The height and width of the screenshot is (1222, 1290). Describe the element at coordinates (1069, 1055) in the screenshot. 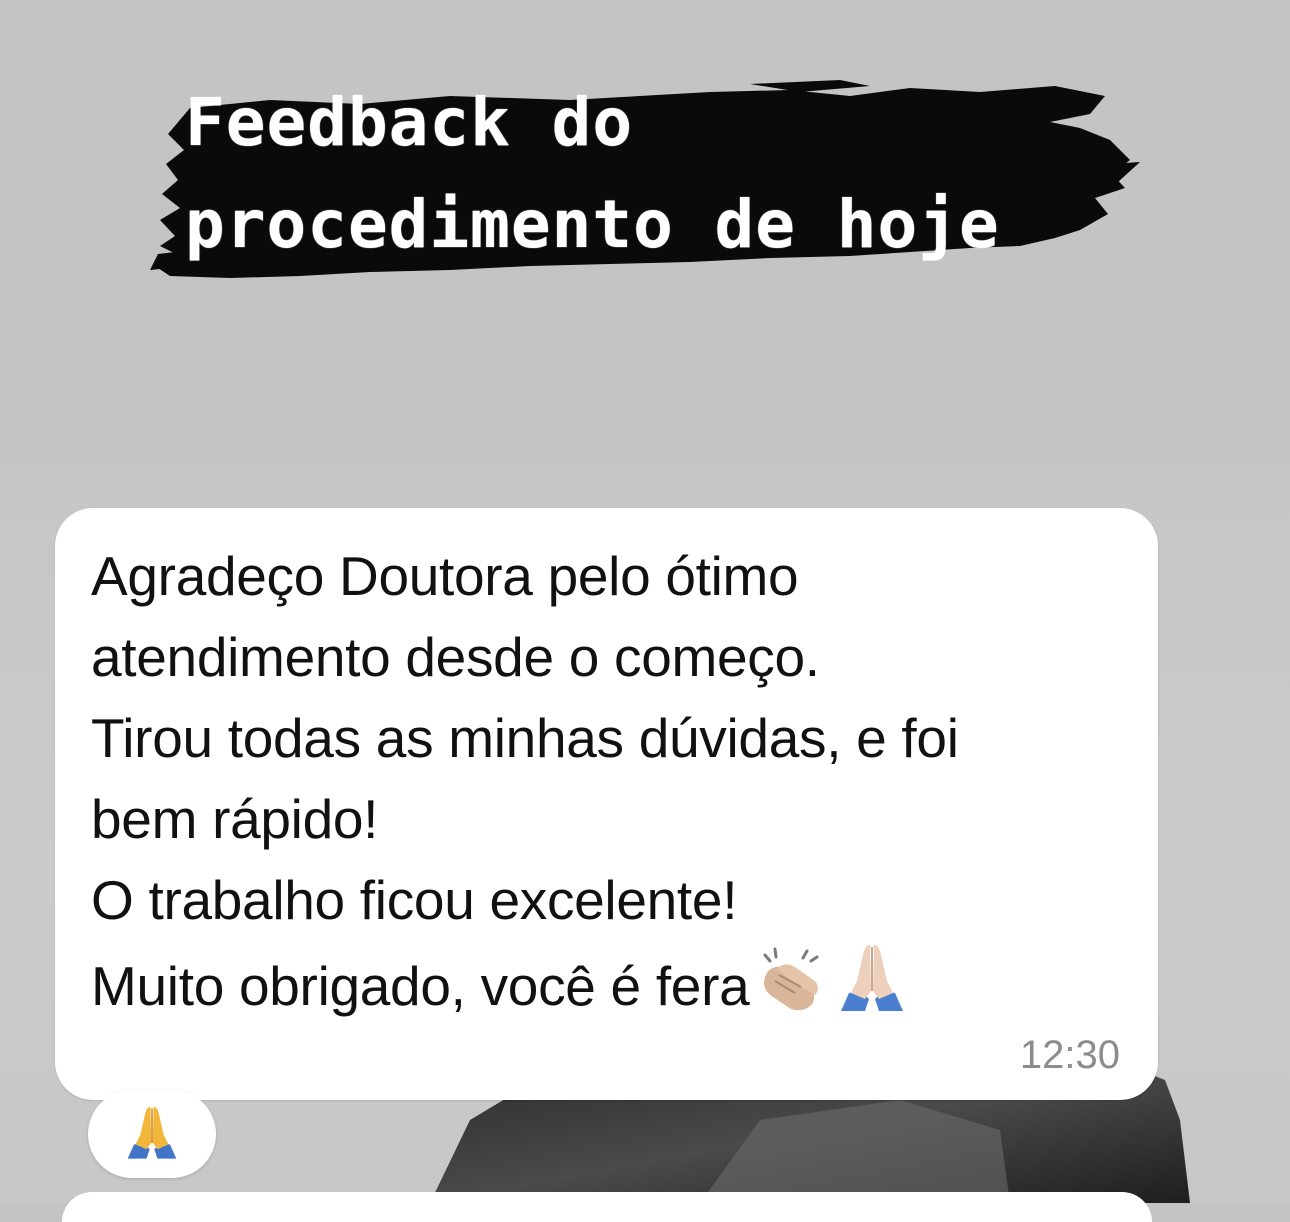

I see `message-timestamp: 12:30` at that location.